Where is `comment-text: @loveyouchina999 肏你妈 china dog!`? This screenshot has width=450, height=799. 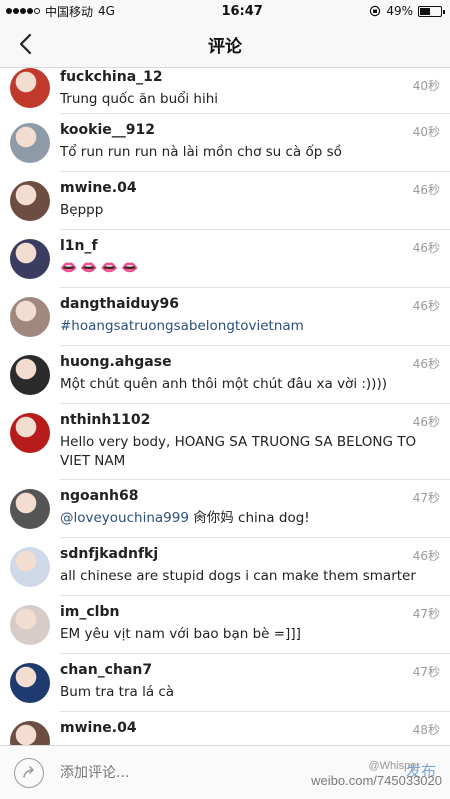 comment-text: @loveyouchina999 肏你妈 china dog! is located at coordinates (250, 518).